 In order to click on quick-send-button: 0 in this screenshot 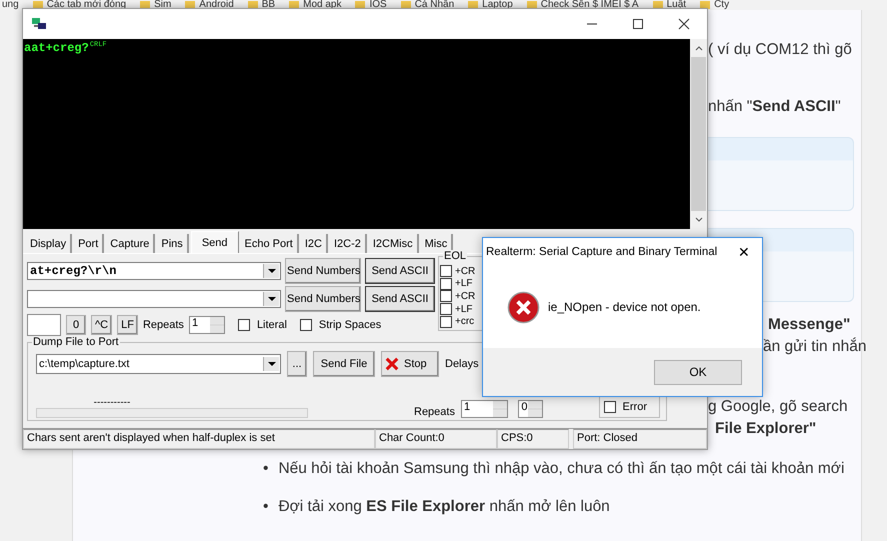, I will do `click(76, 325)`.